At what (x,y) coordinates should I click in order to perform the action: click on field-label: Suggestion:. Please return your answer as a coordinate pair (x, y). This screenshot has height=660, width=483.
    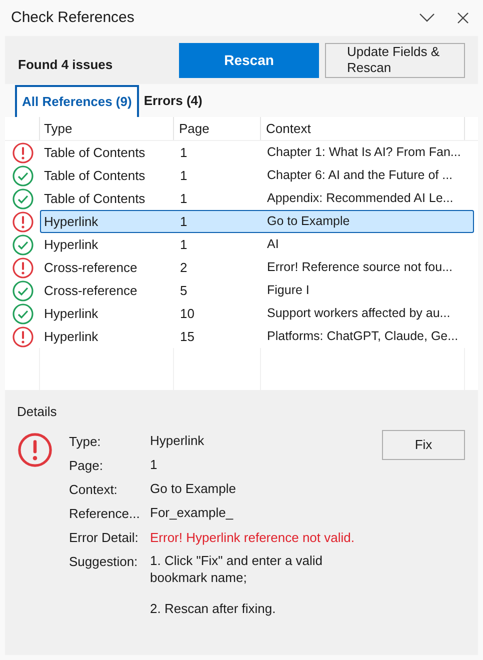
    Looking at the image, I should click on (104, 561).